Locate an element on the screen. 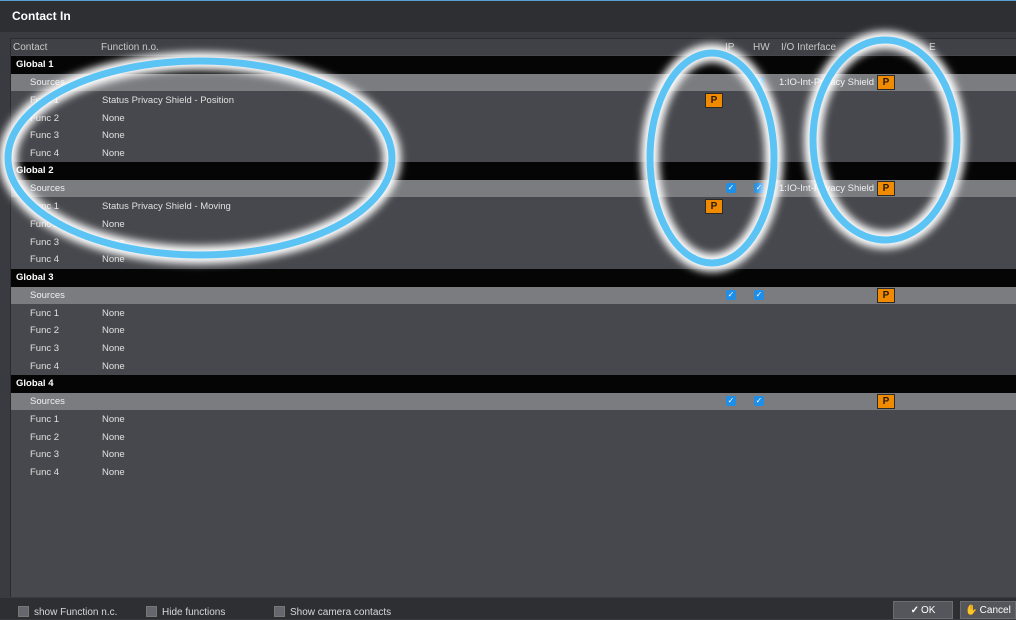 The image size is (1016, 620). hand-icon: ✋ is located at coordinates (971, 610).